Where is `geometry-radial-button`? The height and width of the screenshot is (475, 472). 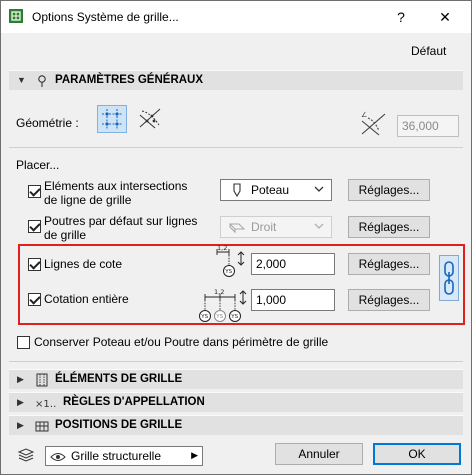 geometry-radial-button is located at coordinates (152, 119).